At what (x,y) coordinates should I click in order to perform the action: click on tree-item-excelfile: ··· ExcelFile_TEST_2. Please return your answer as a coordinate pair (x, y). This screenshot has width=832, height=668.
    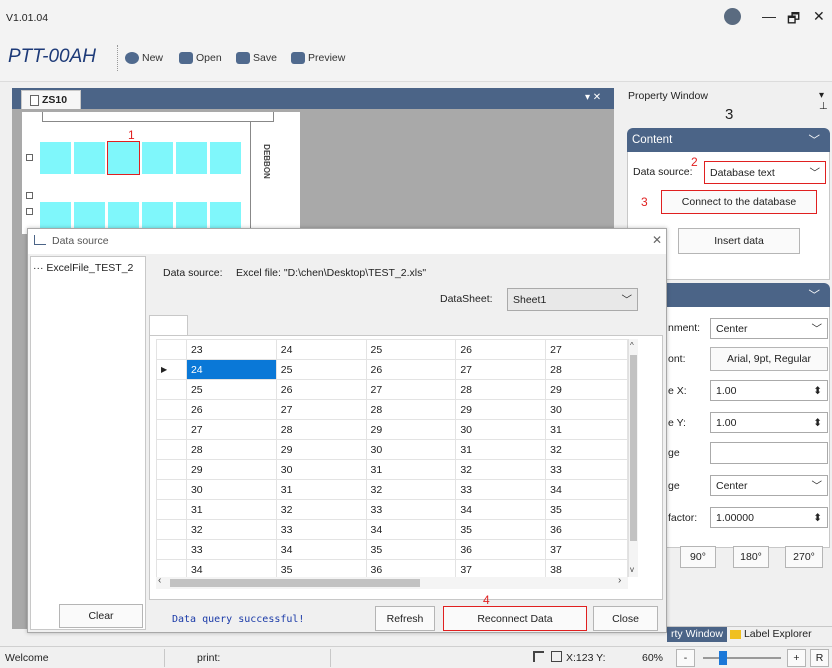
    Looking at the image, I should click on (83, 268).